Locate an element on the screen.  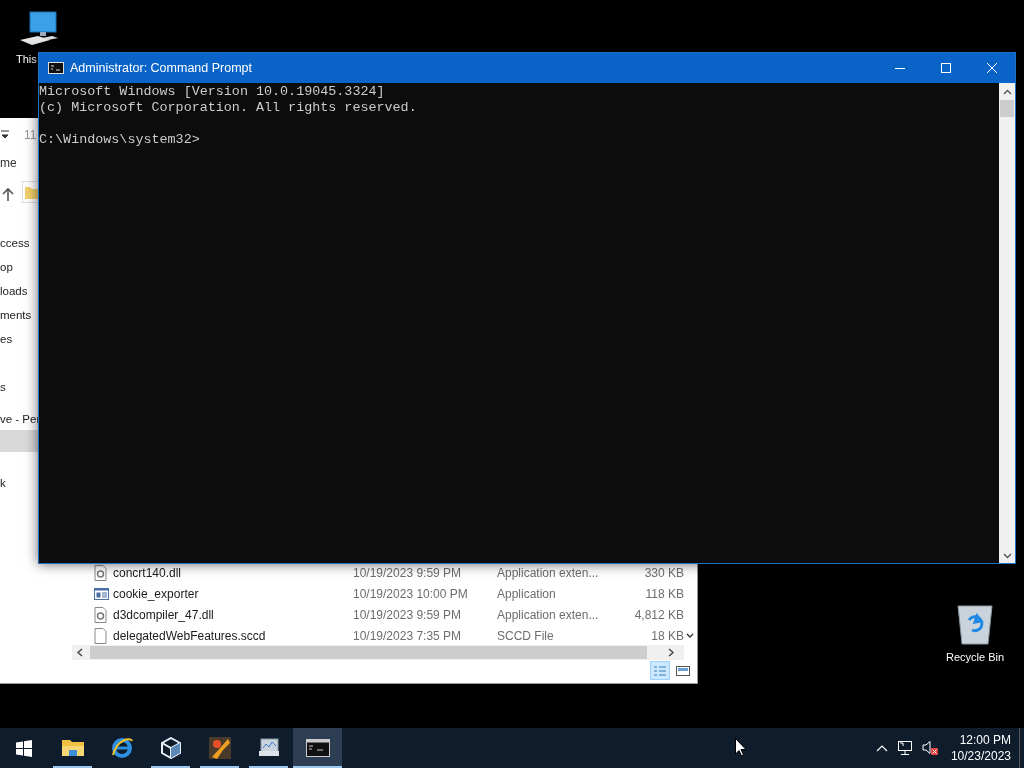
scroll-right-icon is located at coordinates (671, 652).